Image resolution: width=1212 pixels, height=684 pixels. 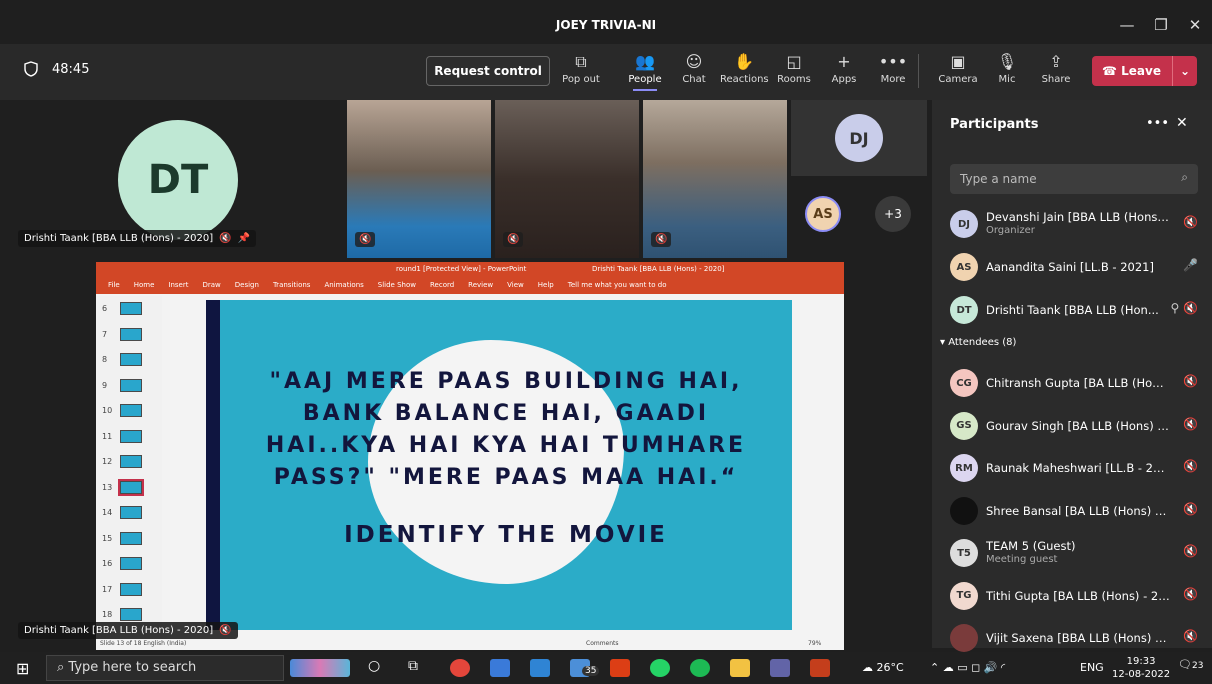 What do you see at coordinates (419, 179) in the screenshot?
I see `video-tile-1: 🔇` at bounding box center [419, 179].